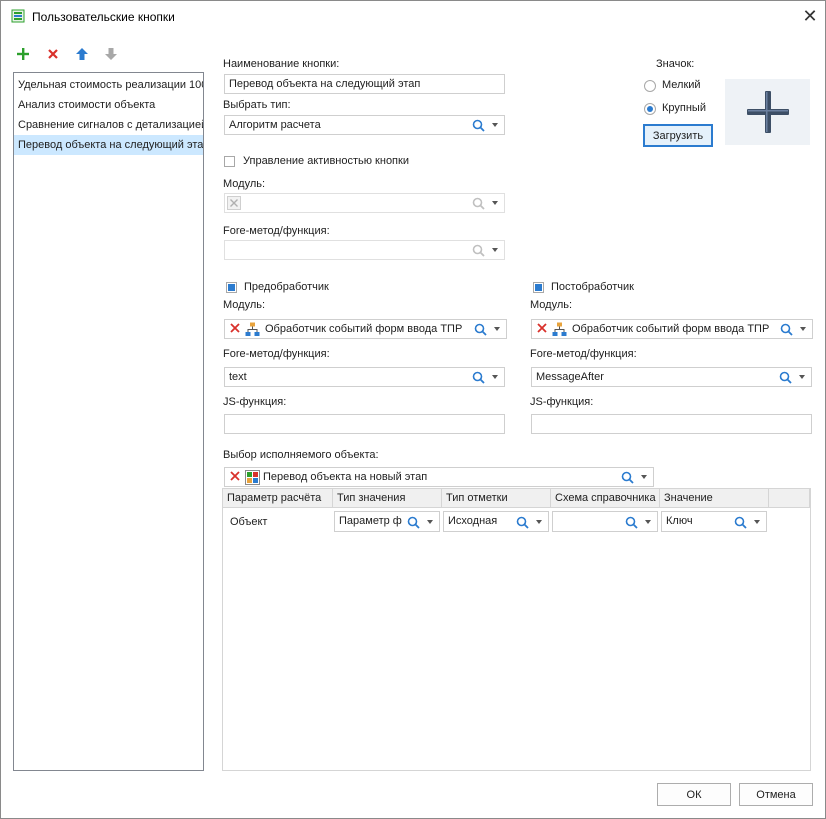 Image resolution: width=826 pixels, height=819 pixels. What do you see at coordinates (583, 354) in the screenshot?
I see `post-fore-label: Fore-метод/функция:` at bounding box center [583, 354].